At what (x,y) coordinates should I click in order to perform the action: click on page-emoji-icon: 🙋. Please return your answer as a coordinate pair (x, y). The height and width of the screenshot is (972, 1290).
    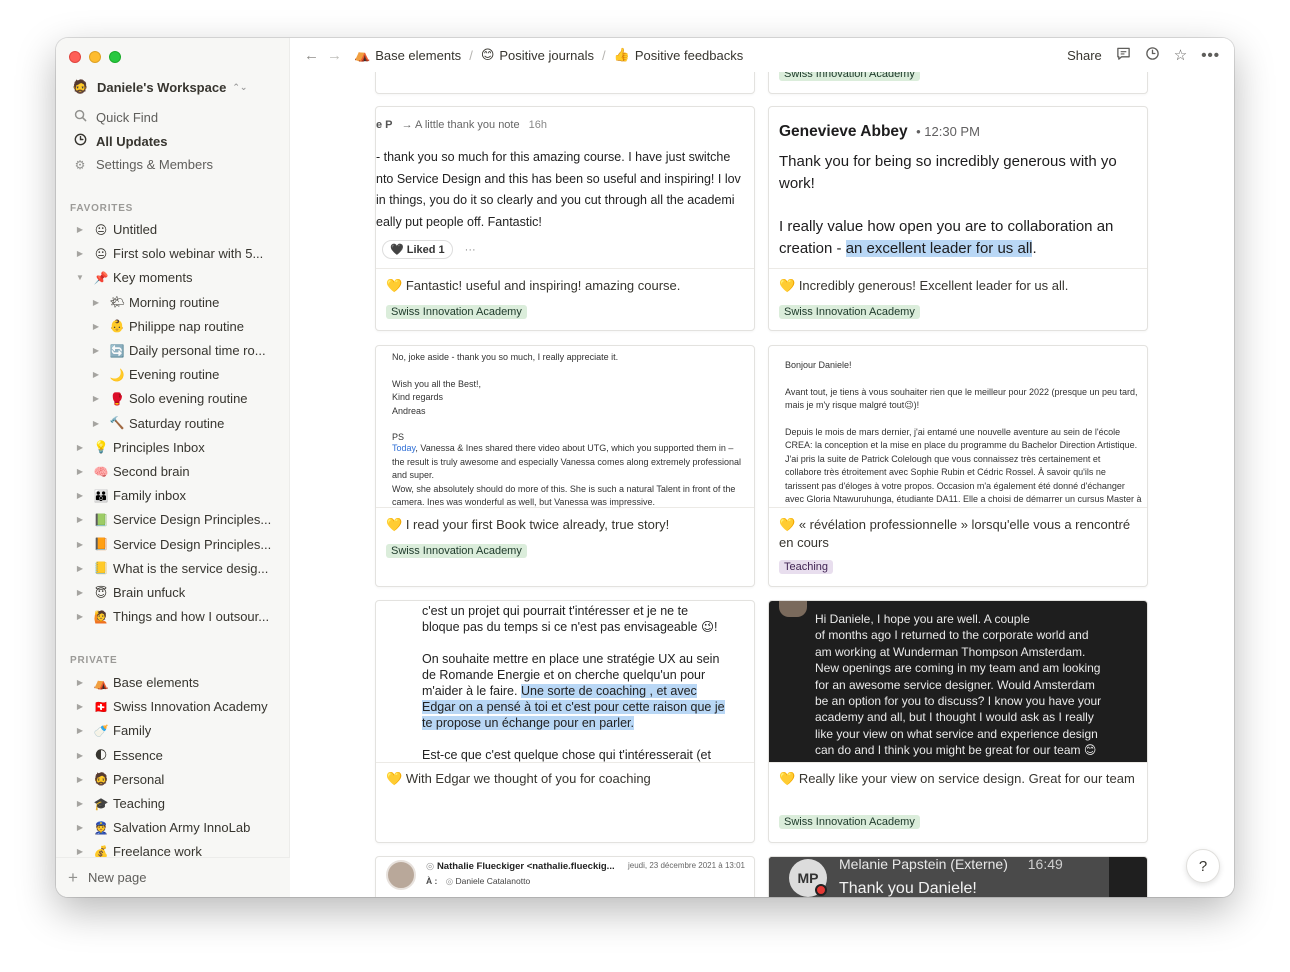
    Looking at the image, I should click on (101, 616).